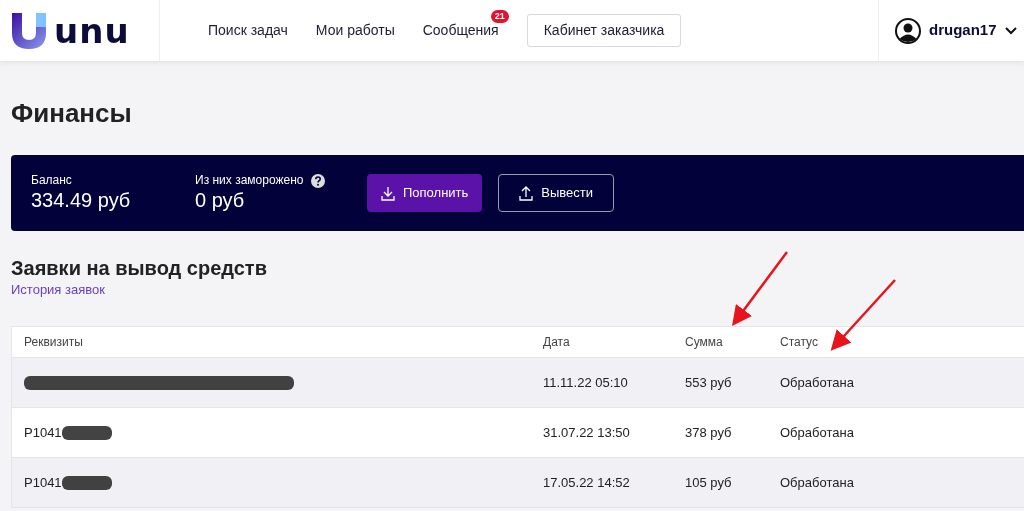 The image size is (1024, 511). I want to click on date-cell-text: 17.05.22 14:52, so click(587, 482).